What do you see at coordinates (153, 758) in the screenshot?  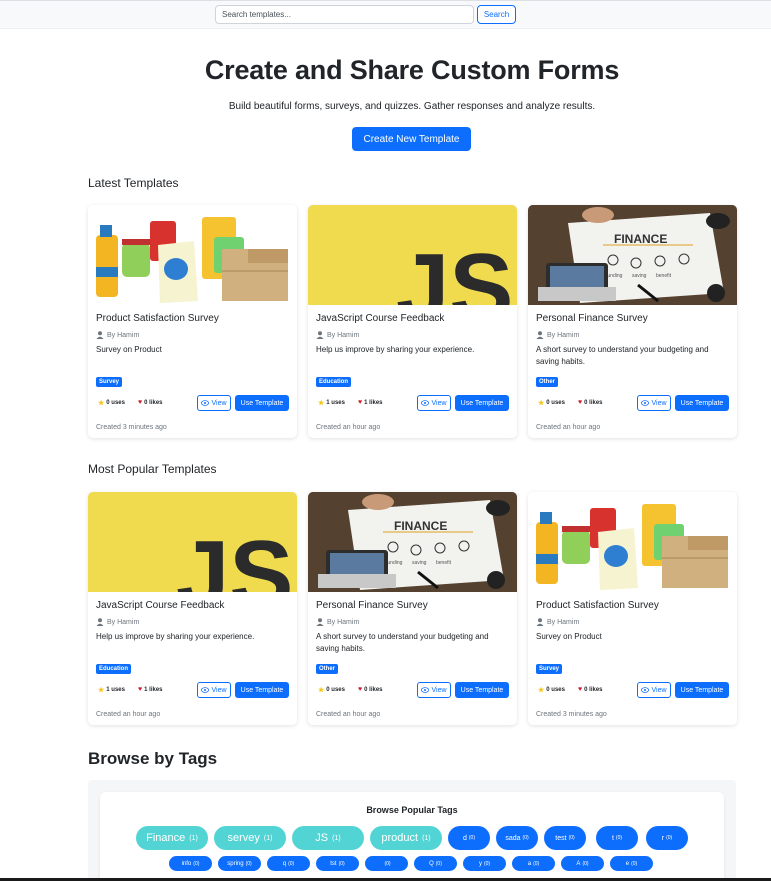 I see `browse-tags-heading: Browse by Tags` at bounding box center [153, 758].